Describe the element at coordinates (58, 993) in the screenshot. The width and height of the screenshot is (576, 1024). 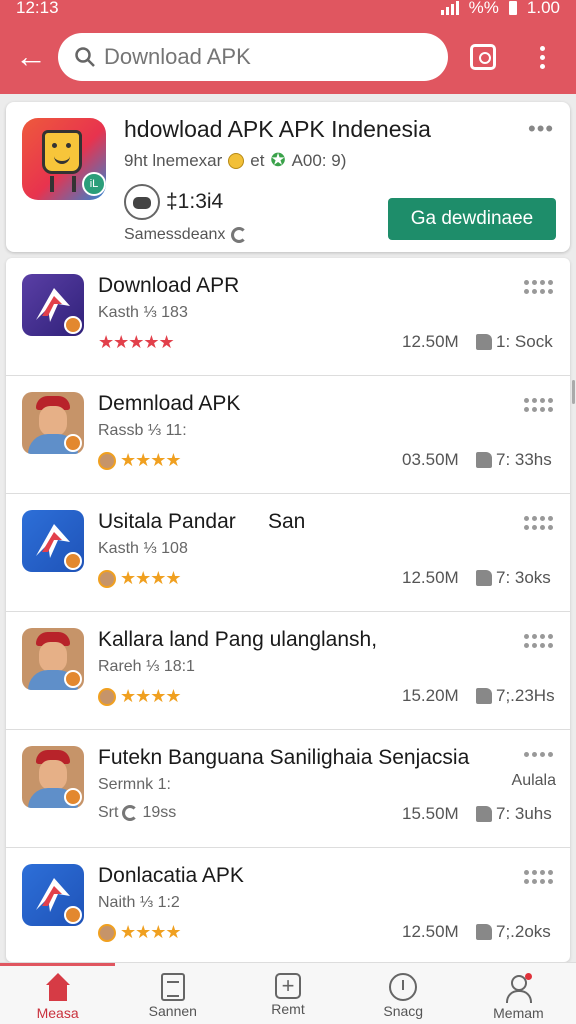
I see `nav-tab-home: Measa` at that location.